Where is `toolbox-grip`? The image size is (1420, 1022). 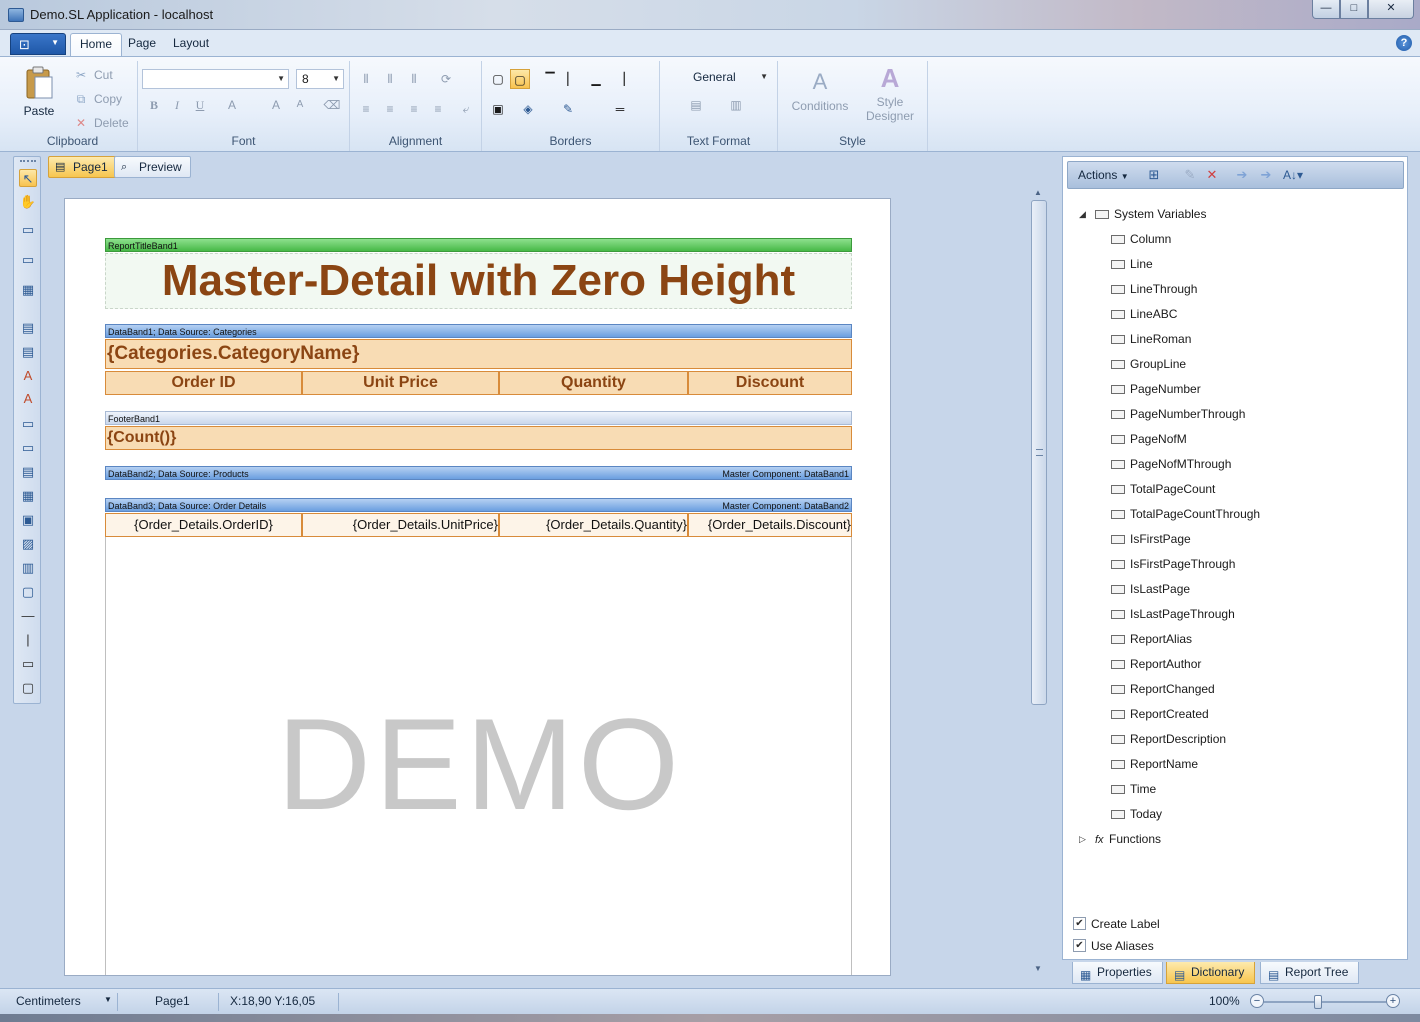
toolbox-grip is located at coordinates (28, 161).